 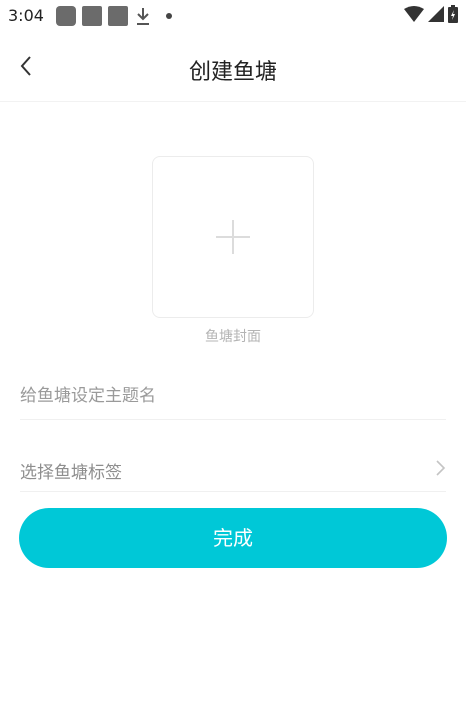 I want to click on status-icons-left, so click(x=114, y=16).